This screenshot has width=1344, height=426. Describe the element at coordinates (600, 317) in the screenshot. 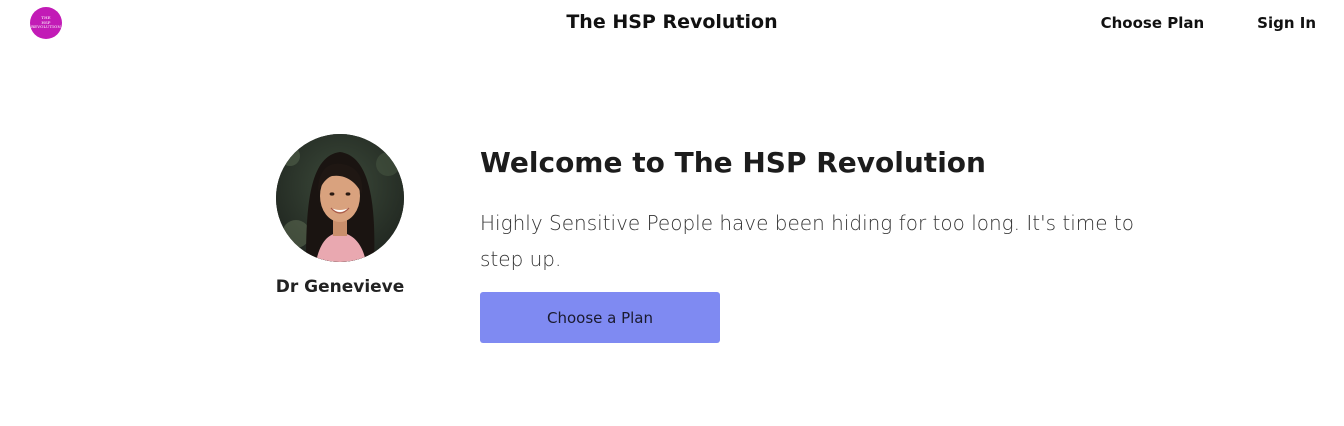

I see `choose-plan-button: Choose a Plan` at that location.